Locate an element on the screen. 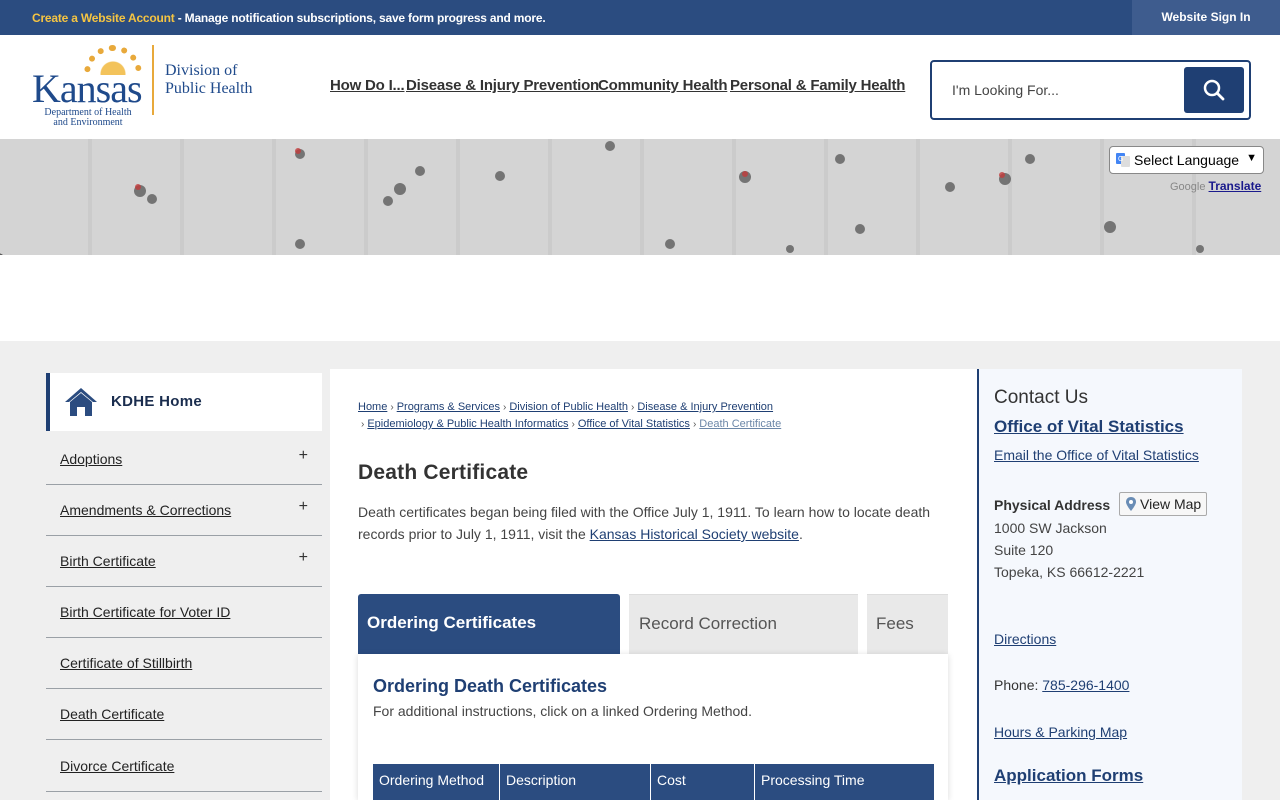  column-ordering-method: Ordering Method is located at coordinates (436, 782).